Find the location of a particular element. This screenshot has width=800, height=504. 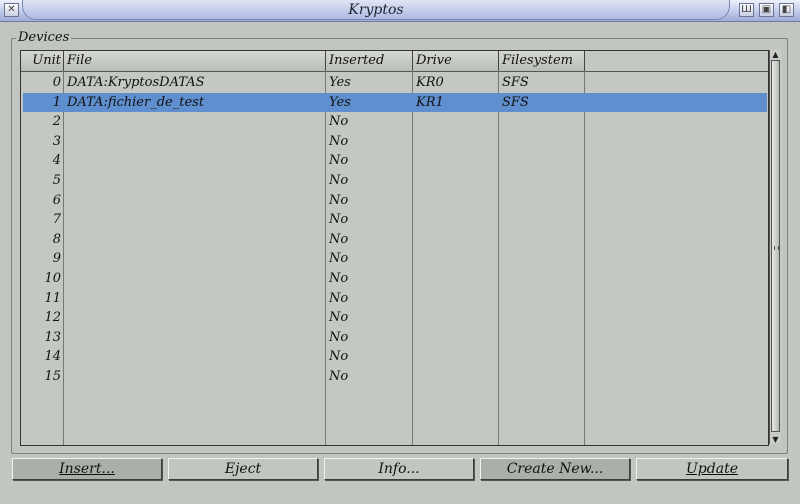

devices-group-label: Devices is located at coordinates (44, 37).